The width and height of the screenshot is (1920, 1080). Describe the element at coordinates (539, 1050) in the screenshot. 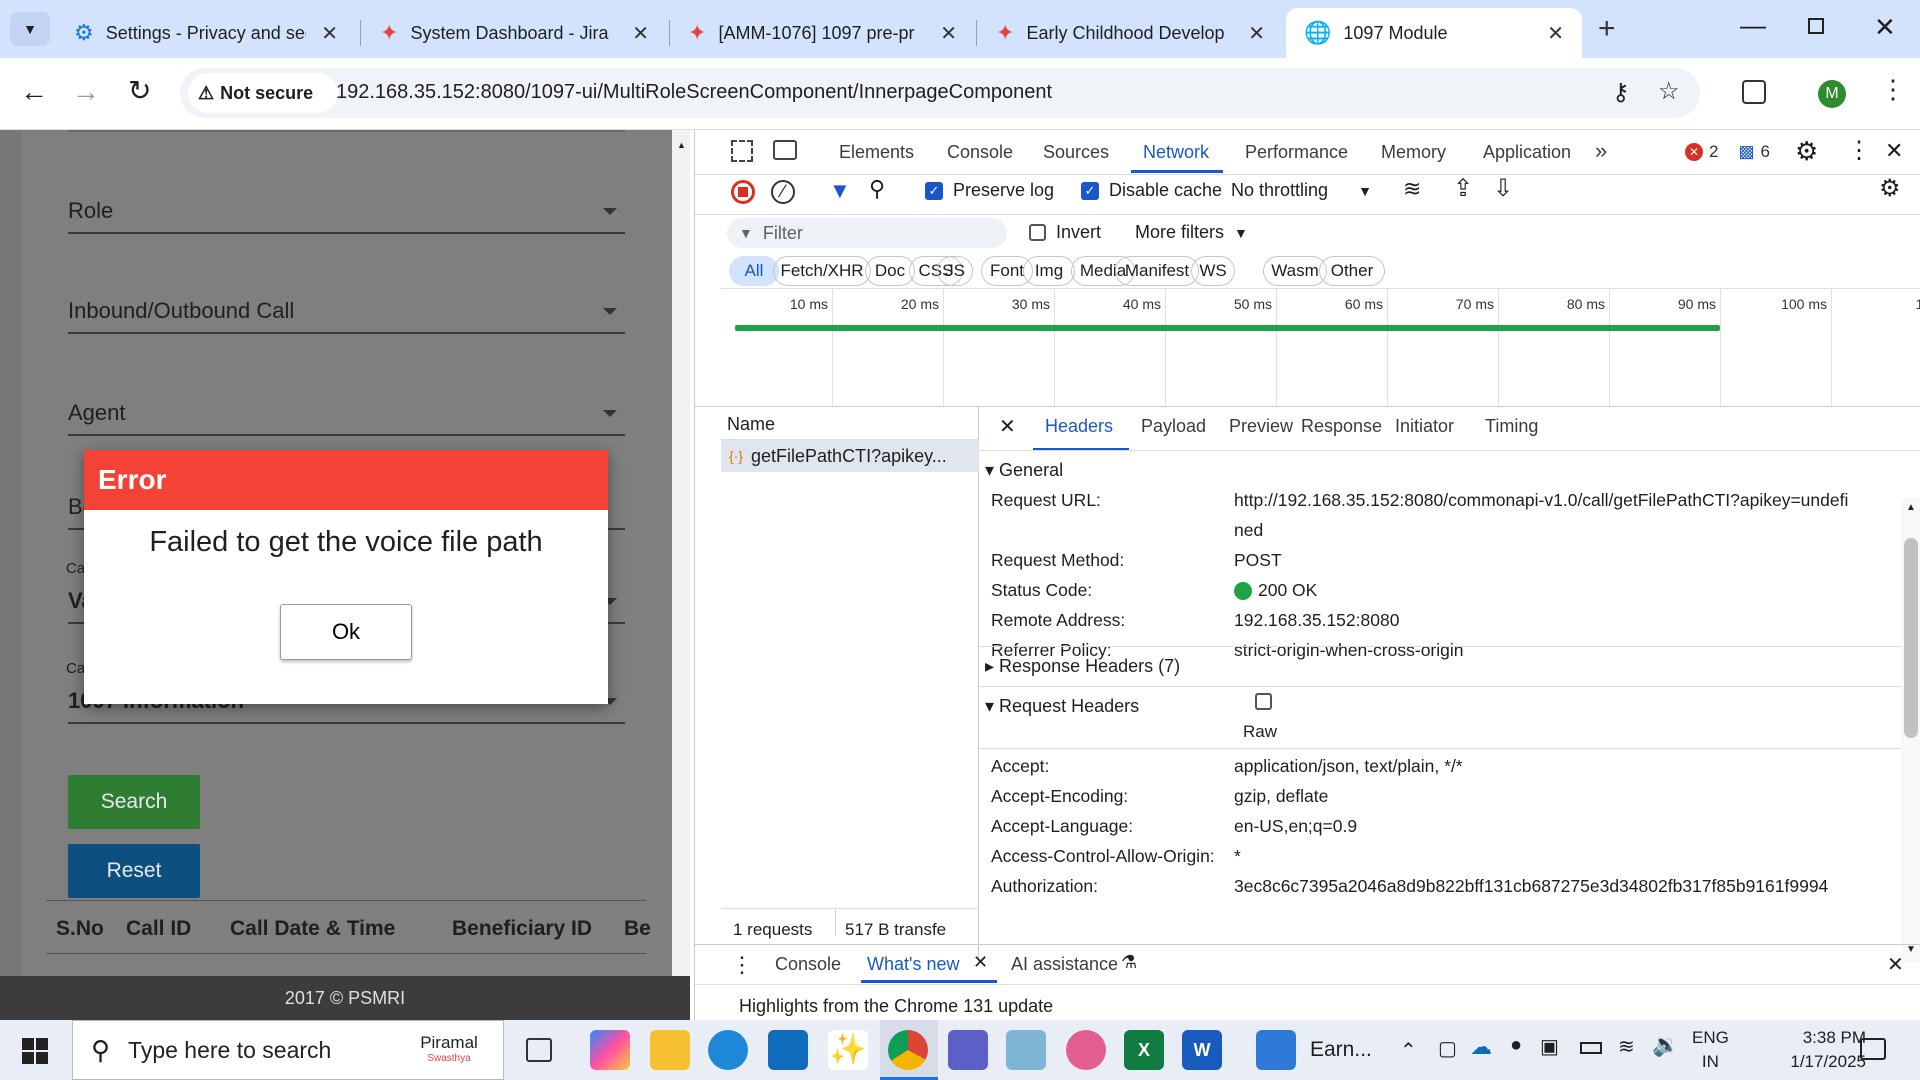

I see `task-view-icon` at that location.